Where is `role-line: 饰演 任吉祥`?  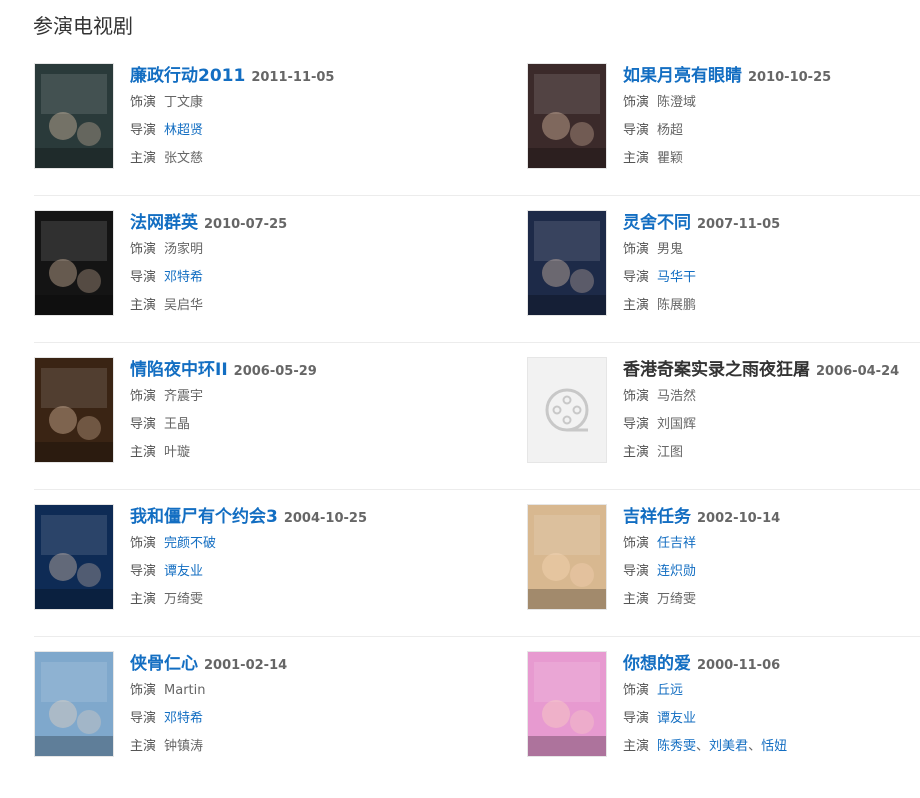 role-line: 饰演 任吉祥 is located at coordinates (771, 544).